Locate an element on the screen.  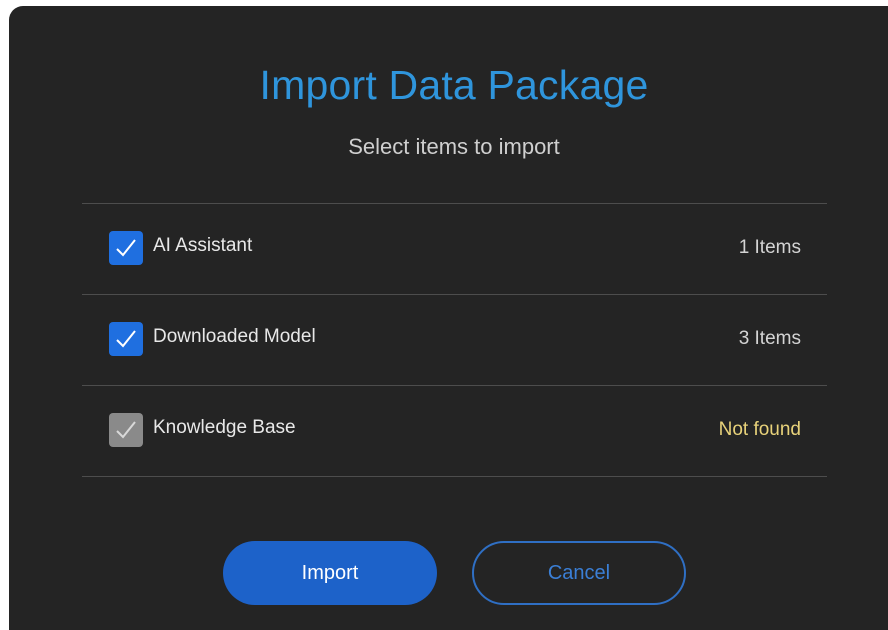
item-count: 1 Items is located at coordinates (769, 247).